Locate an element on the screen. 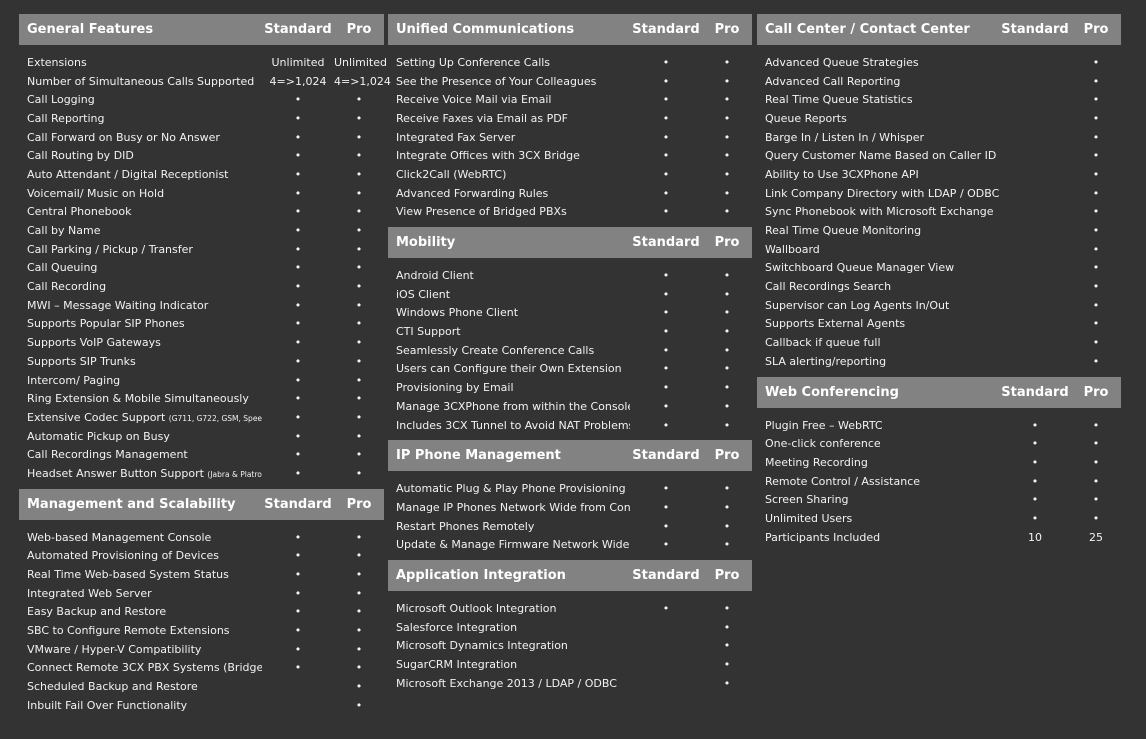 Image resolution: width=1146 pixels, height=739 pixels. section-header: Unified Communications Standard Pro is located at coordinates (570, 29).